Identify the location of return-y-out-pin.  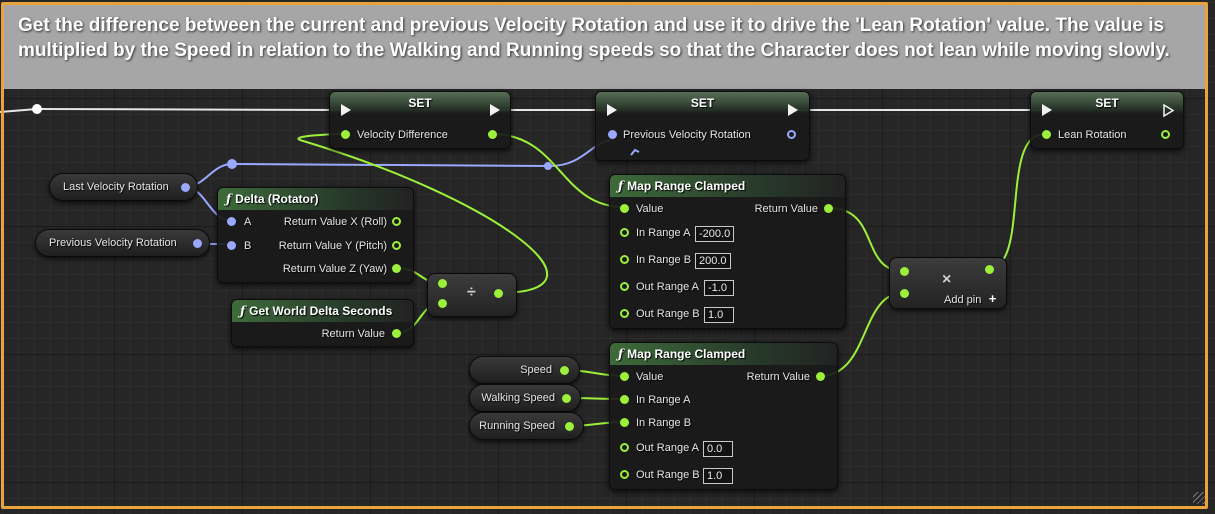
(396, 245).